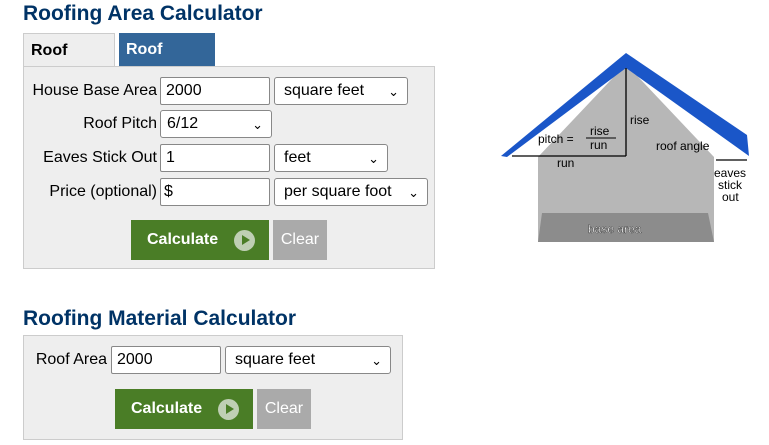 The width and height of the screenshot is (769, 445). Describe the element at coordinates (120, 123) in the screenshot. I see `roof-pitch-label: Roof Pitch` at that location.